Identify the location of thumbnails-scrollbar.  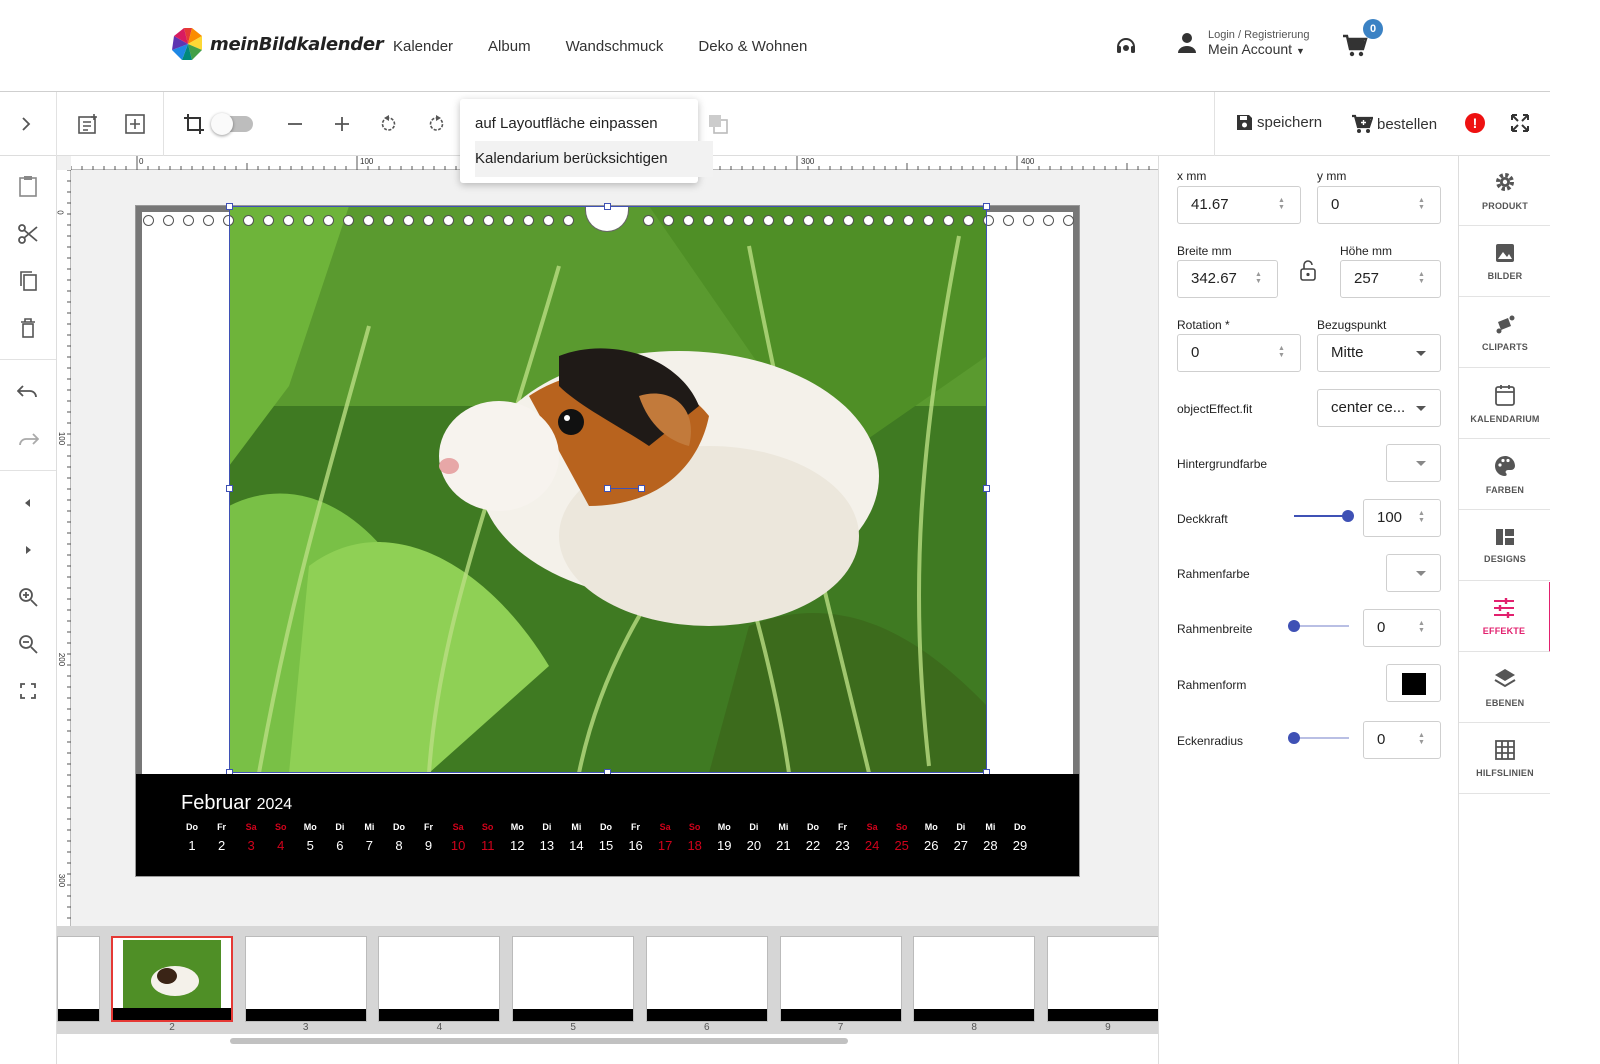
(607, 1049).